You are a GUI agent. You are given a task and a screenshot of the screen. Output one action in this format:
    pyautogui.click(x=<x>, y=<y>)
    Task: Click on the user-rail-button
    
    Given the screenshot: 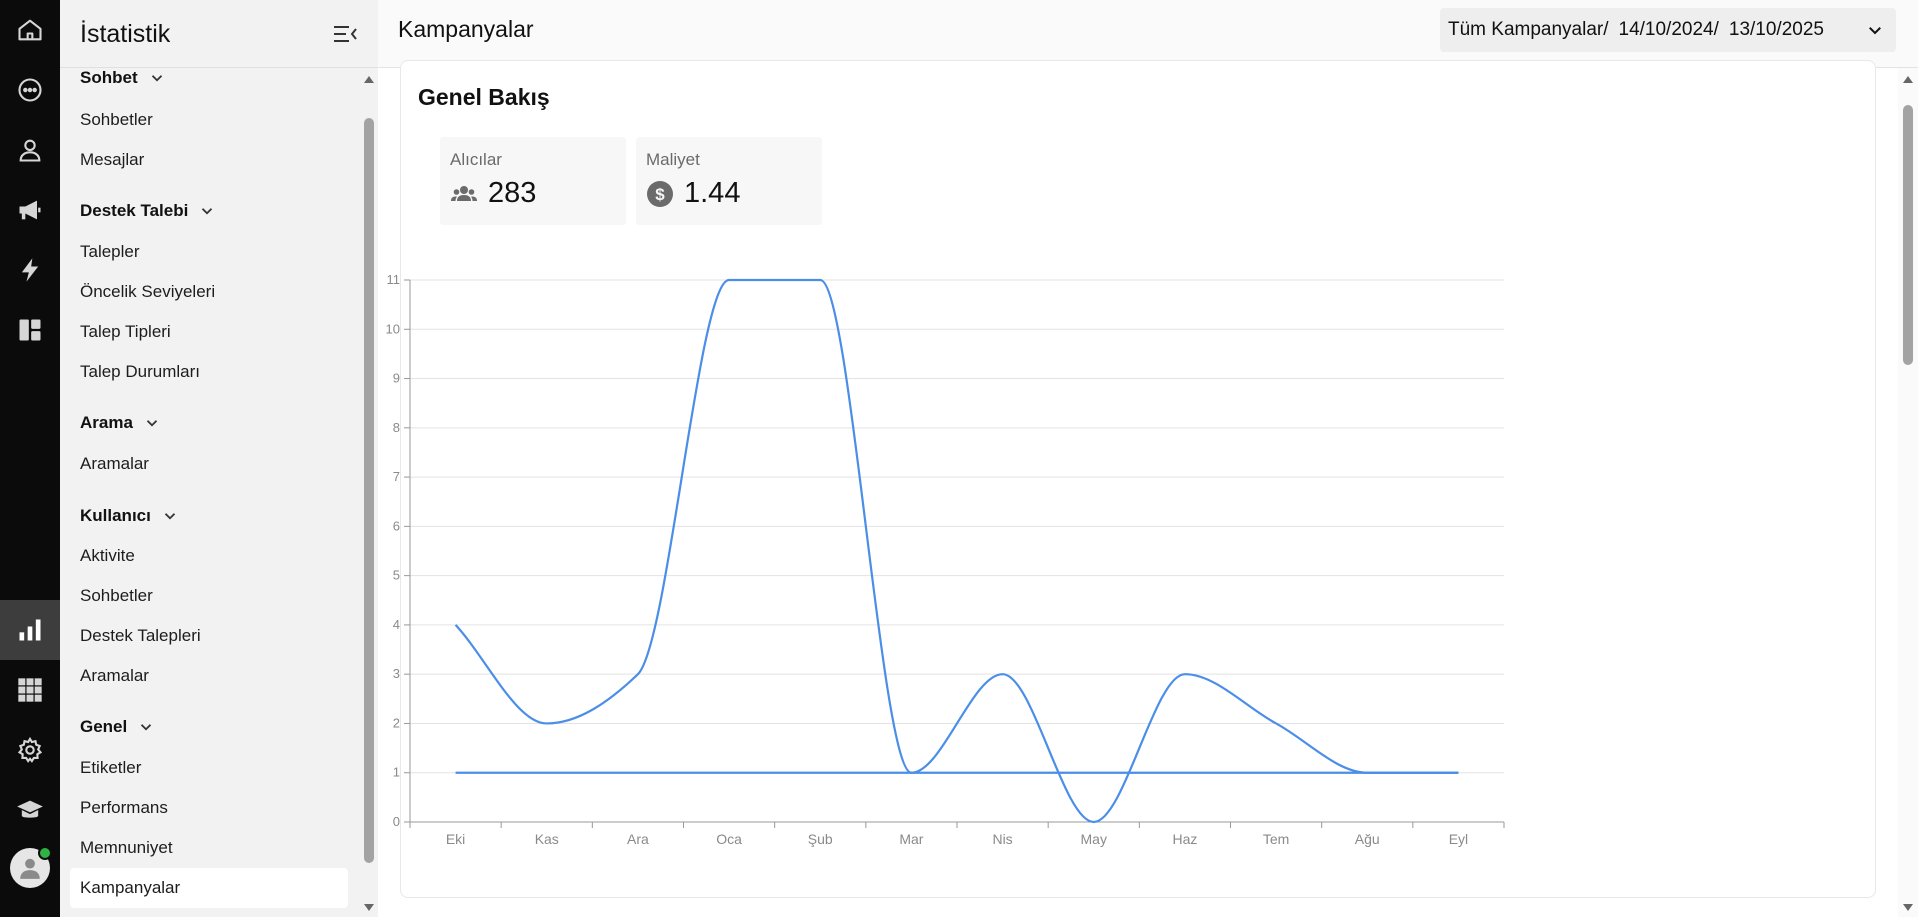 What is the action you would take?
    pyautogui.click(x=30, y=150)
    